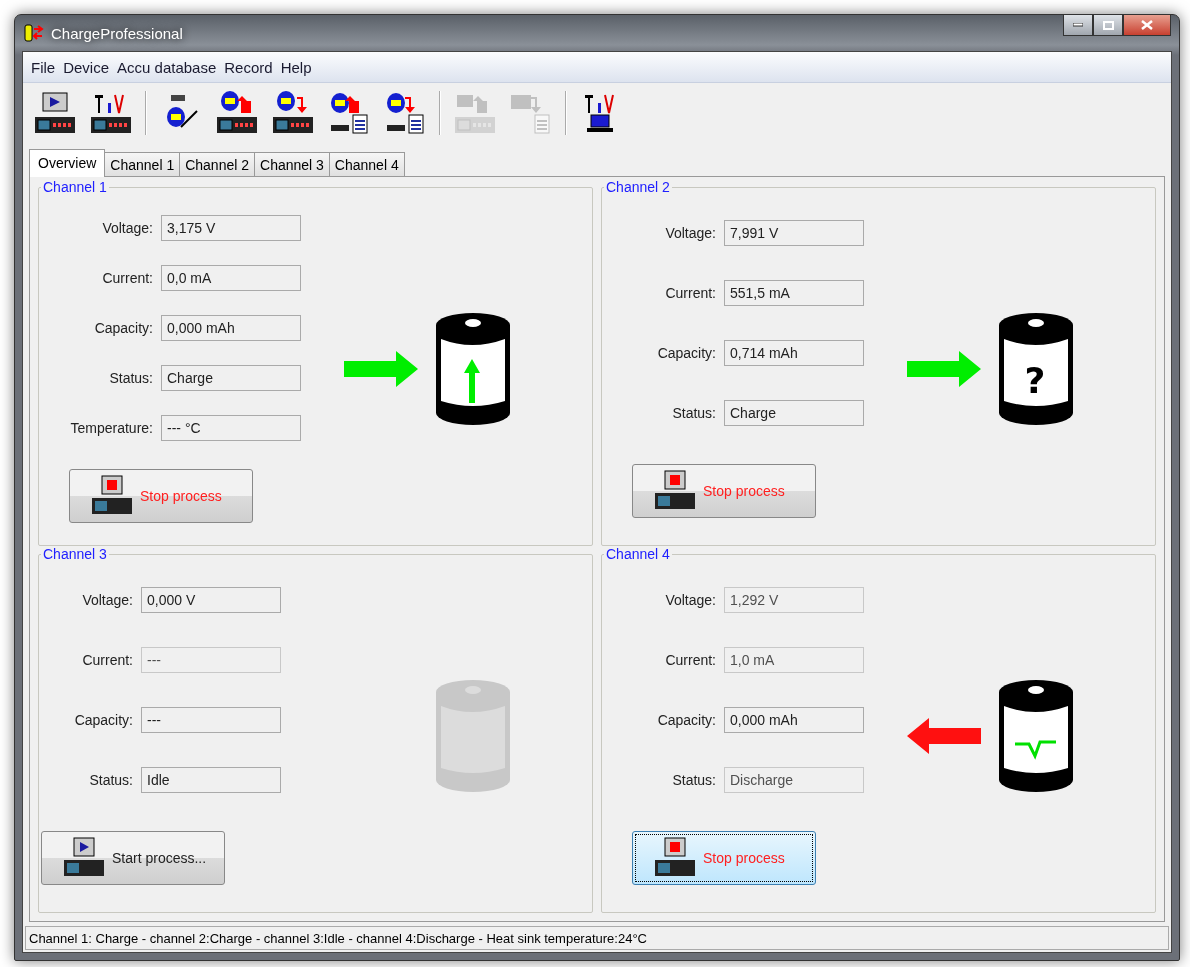  What do you see at coordinates (296, 67) in the screenshot?
I see `menu-item: Help` at bounding box center [296, 67].